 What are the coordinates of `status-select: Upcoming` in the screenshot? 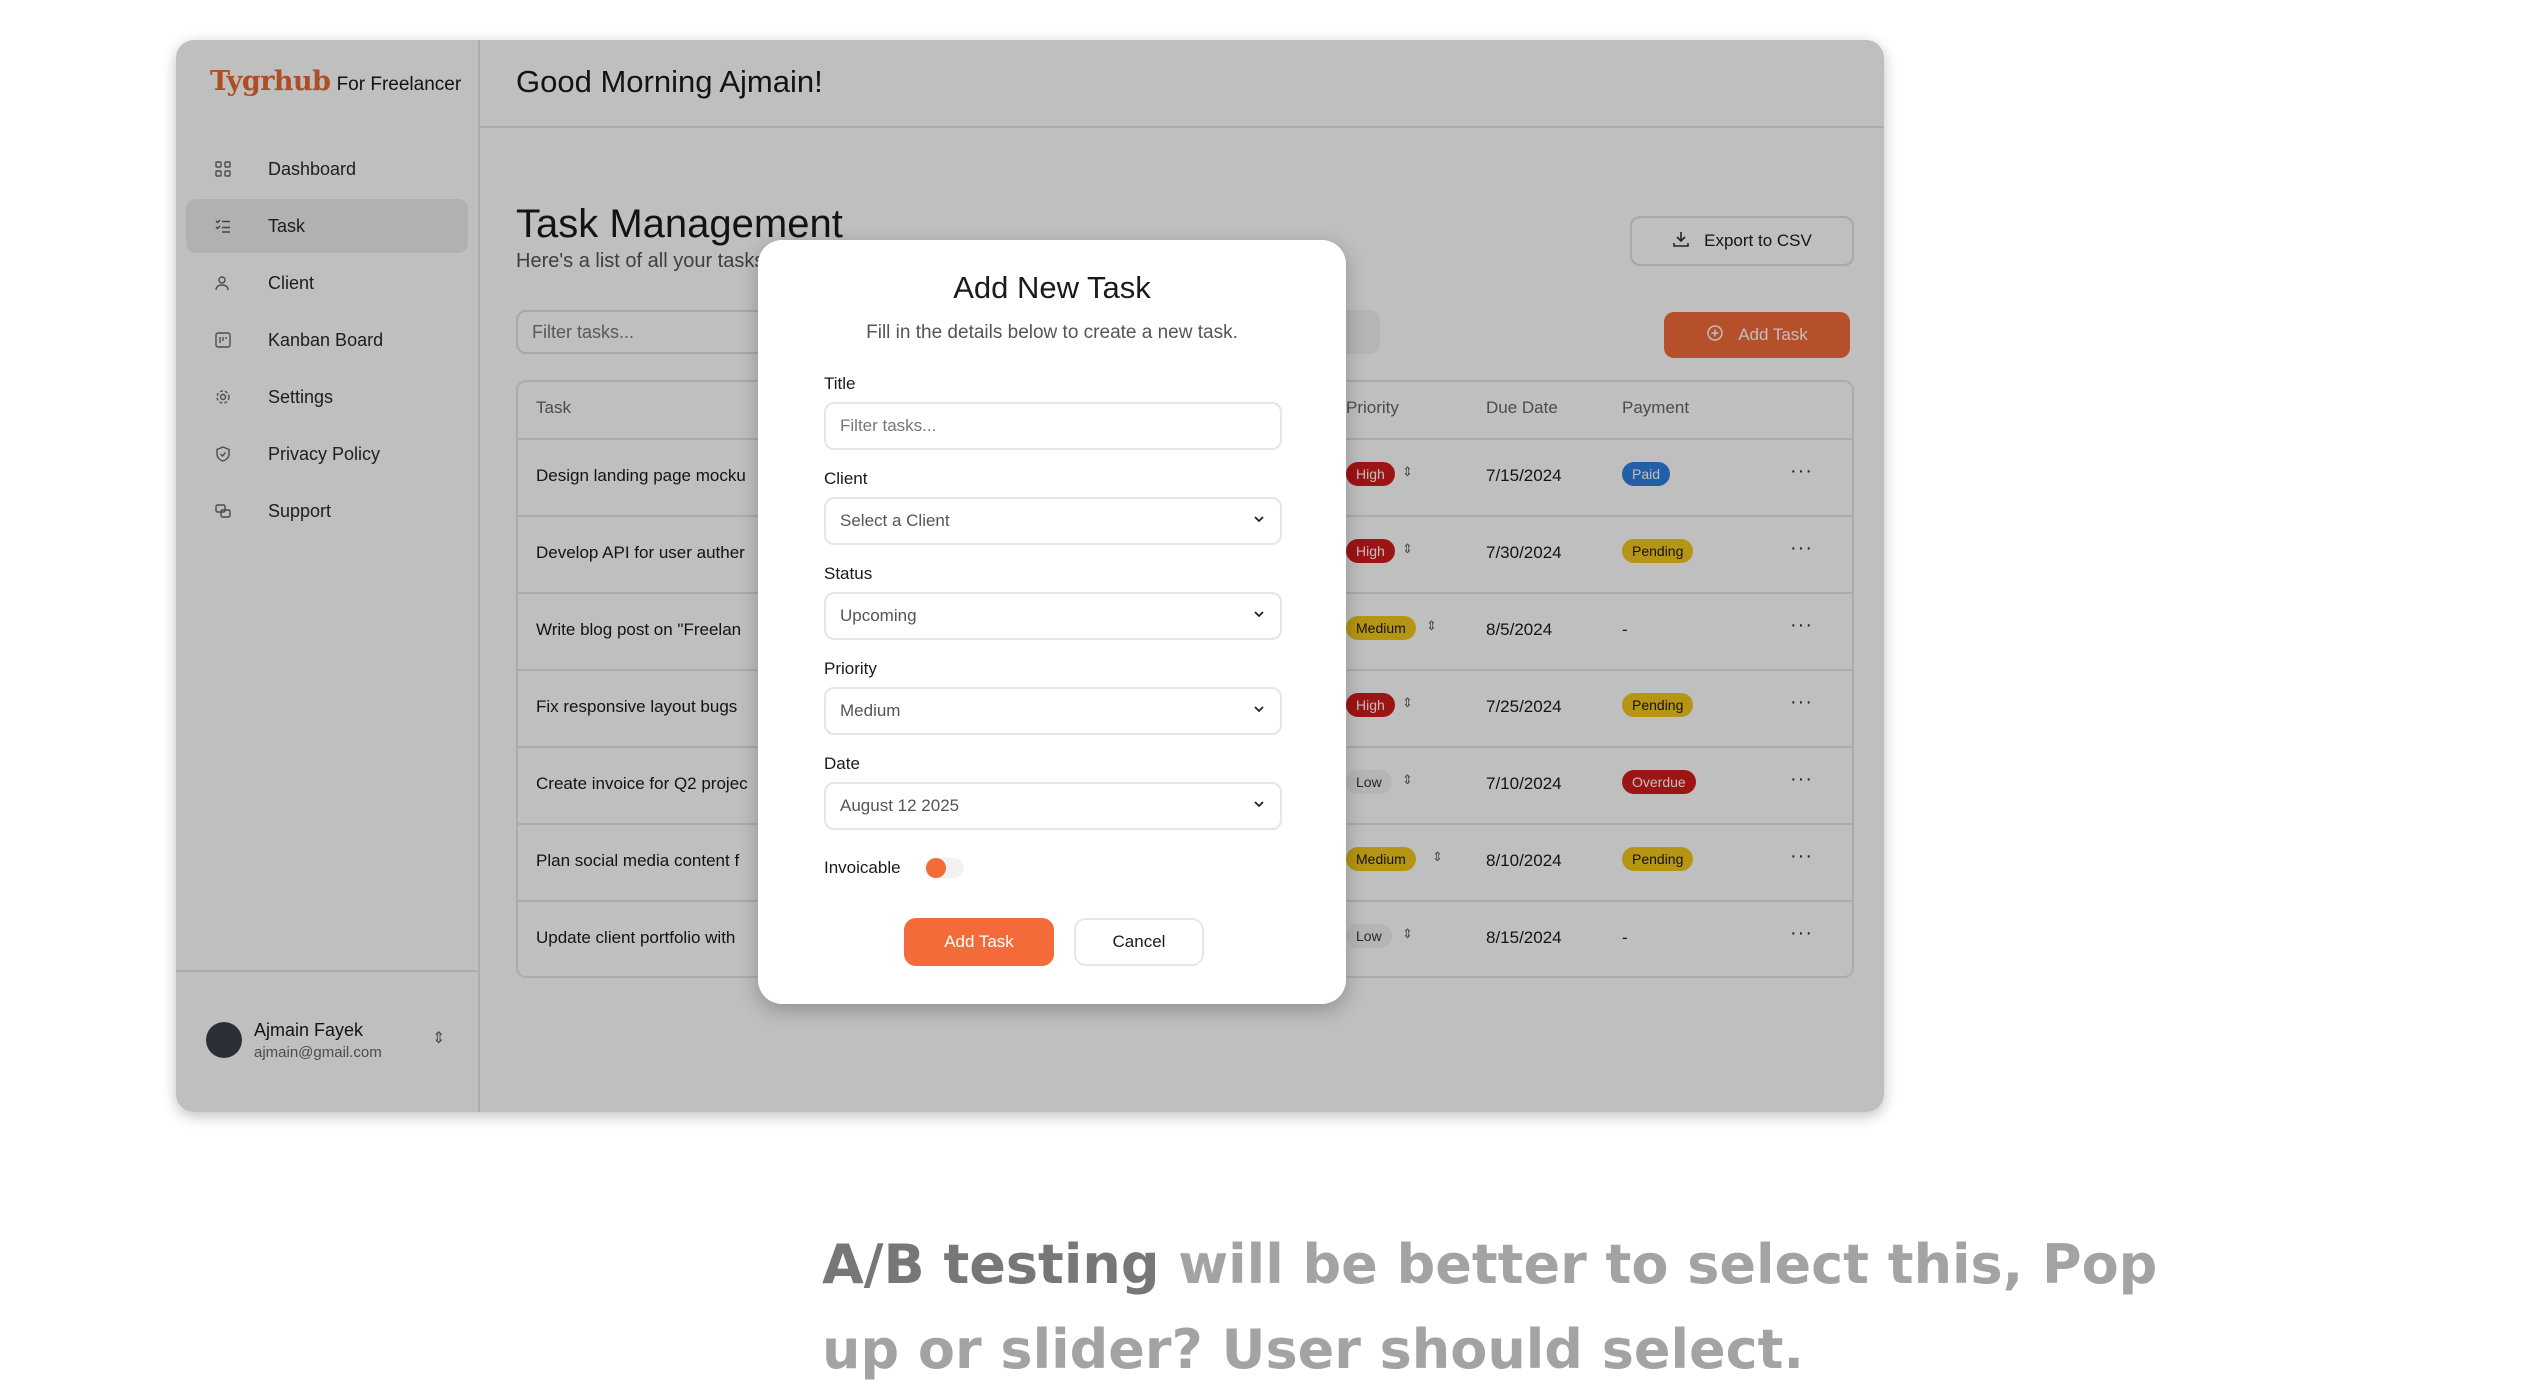 It's located at (1053, 616).